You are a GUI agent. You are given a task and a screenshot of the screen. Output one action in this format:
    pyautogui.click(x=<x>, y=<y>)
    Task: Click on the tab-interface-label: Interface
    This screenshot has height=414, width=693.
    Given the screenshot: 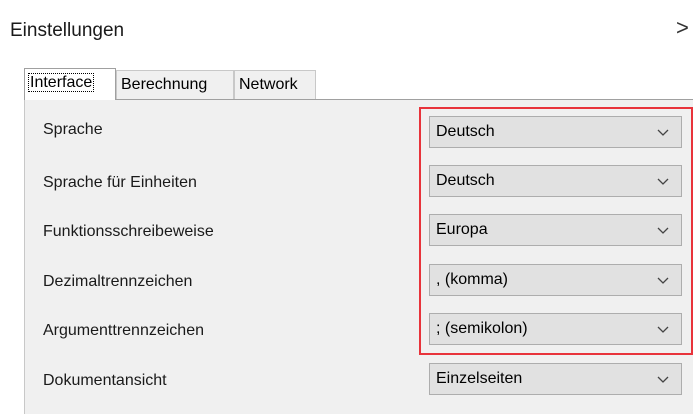 What is the action you would take?
    pyautogui.click(x=61, y=82)
    